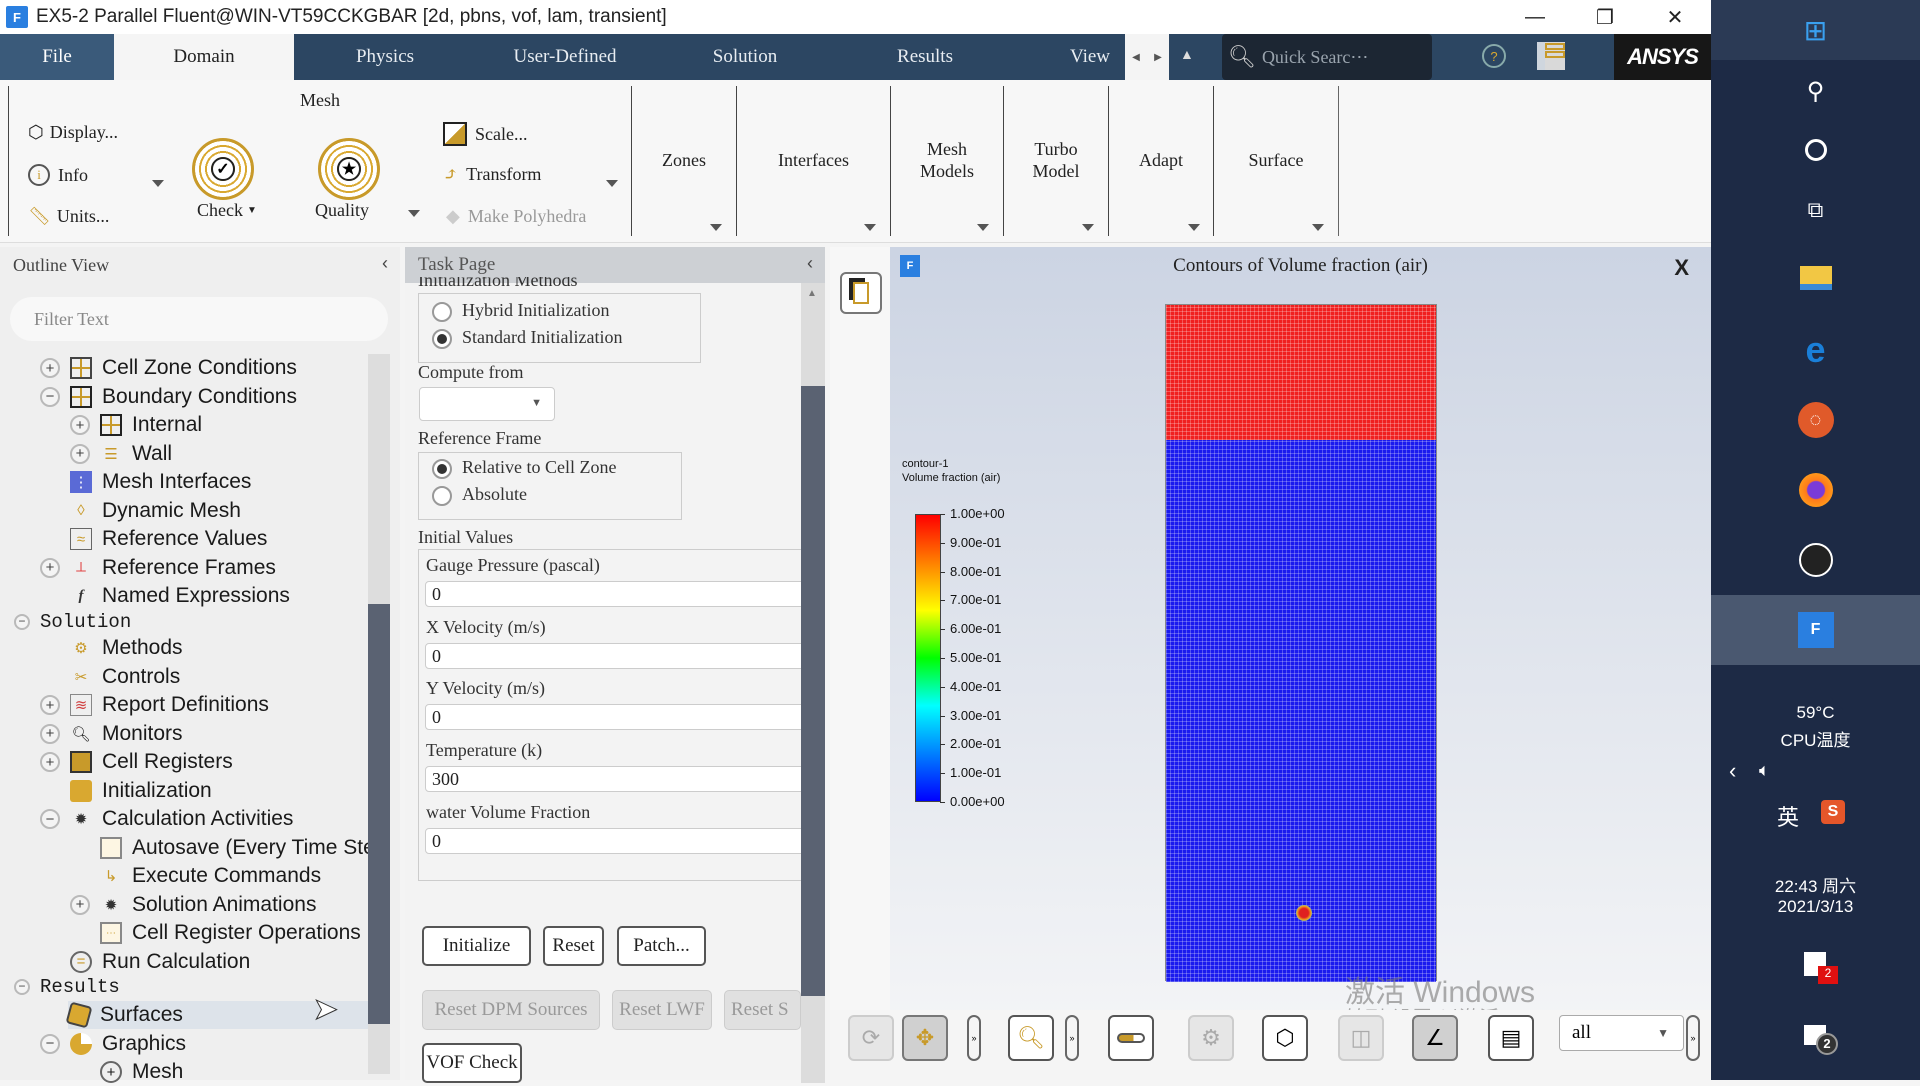 The height and width of the screenshot is (1086, 1920). What do you see at coordinates (57, 57) in the screenshot?
I see `tab-file: File` at bounding box center [57, 57].